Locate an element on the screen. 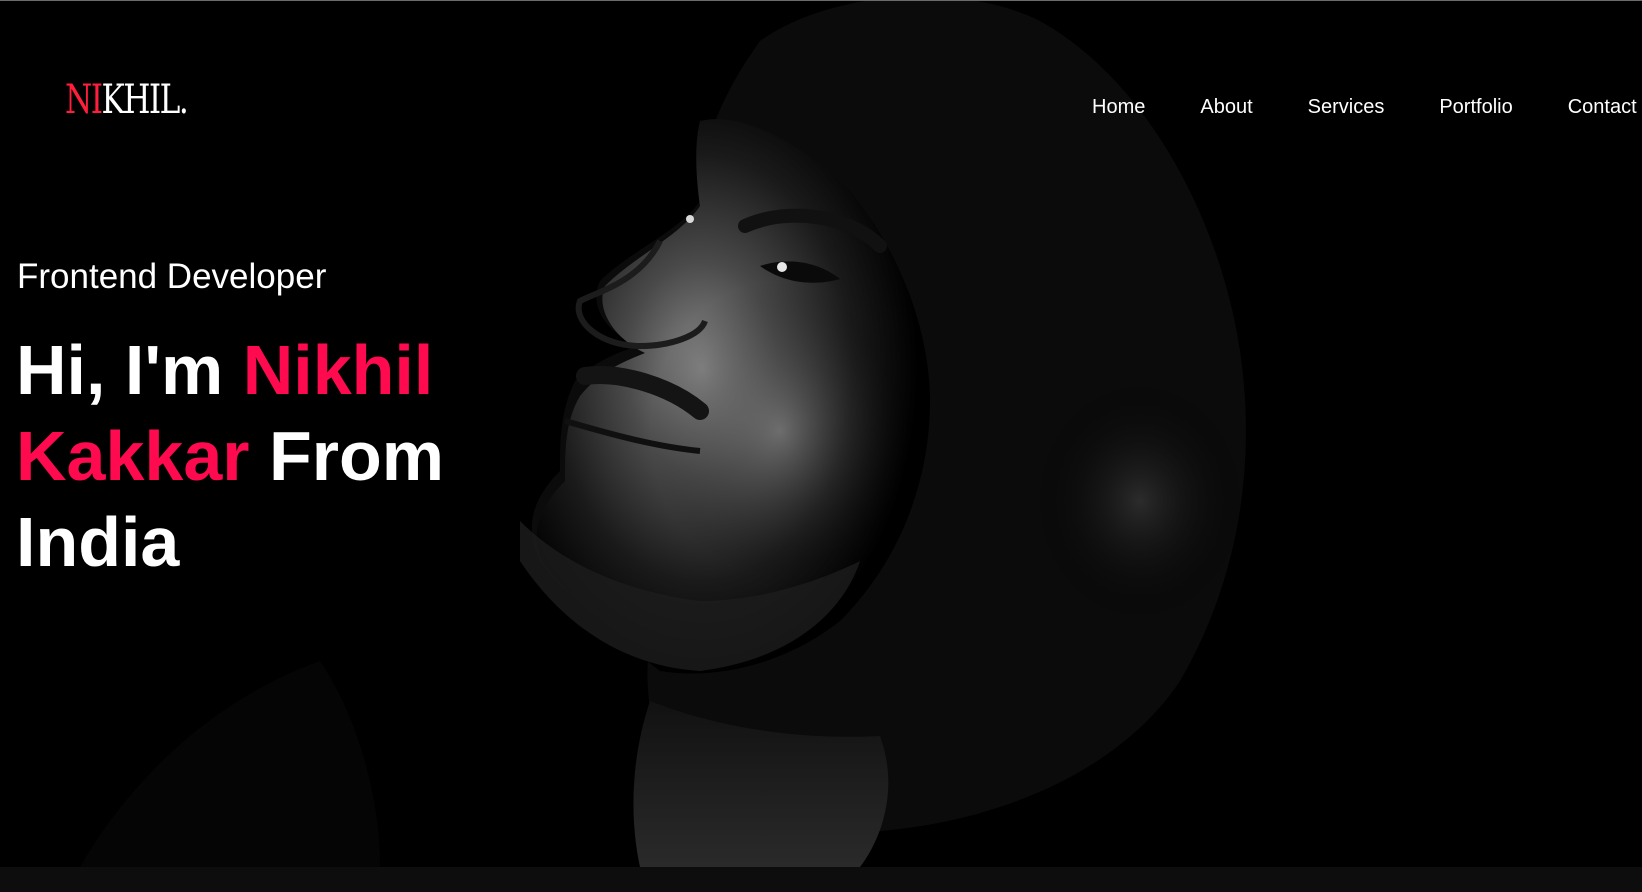 The height and width of the screenshot is (892, 1642). hero-from-word: From is located at coordinates (356, 456).